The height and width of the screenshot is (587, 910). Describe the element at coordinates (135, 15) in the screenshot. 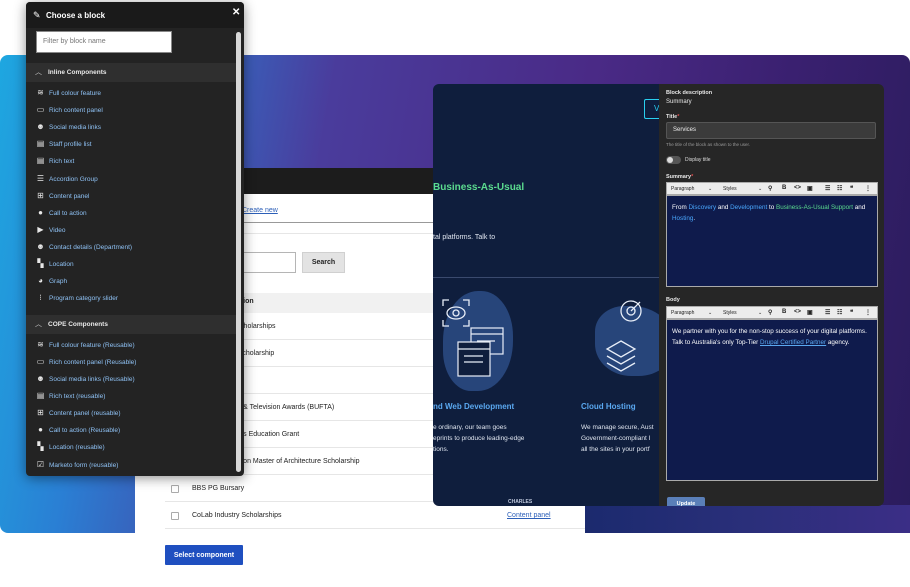

I see `dialog-header: ✎ Choose a block ✕` at that location.